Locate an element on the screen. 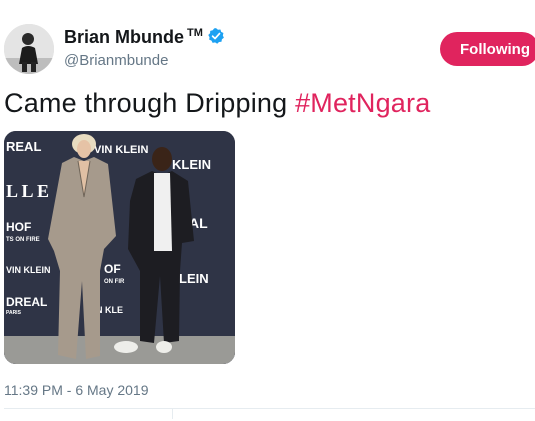  tweet-text: Came through Dripping #MetNgara is located at coordinates (217, 103).